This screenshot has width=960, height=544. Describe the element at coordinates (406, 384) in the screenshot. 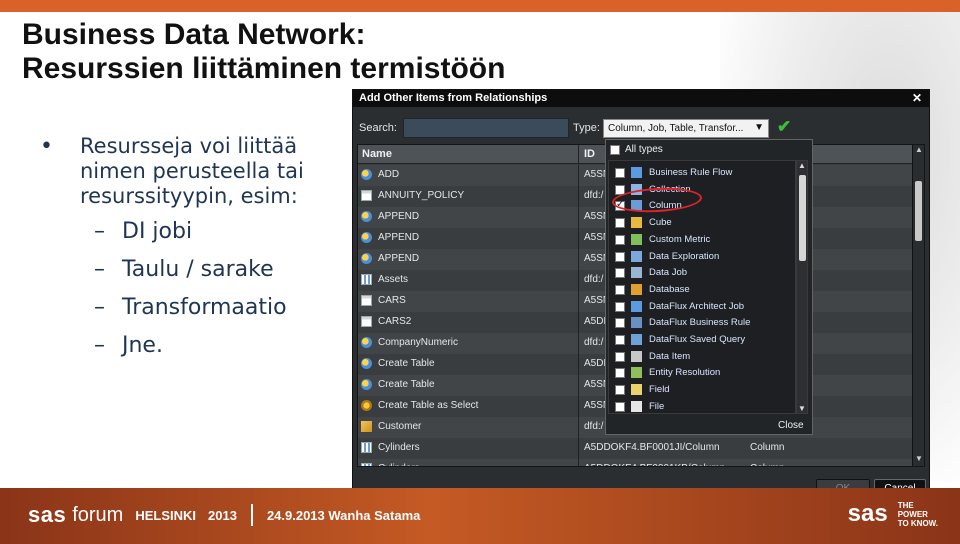

I see `name-cell: Create Table` at that location.